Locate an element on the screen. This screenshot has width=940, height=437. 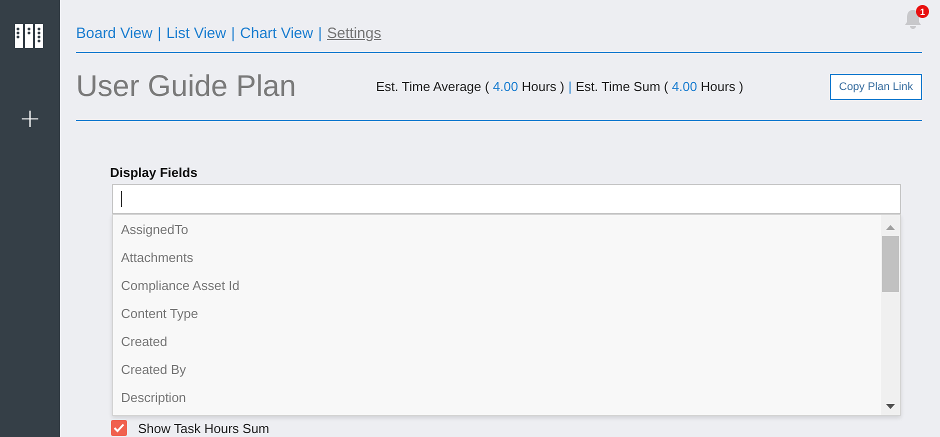
notification-badge: 1 is located at coordinates (922, 11).